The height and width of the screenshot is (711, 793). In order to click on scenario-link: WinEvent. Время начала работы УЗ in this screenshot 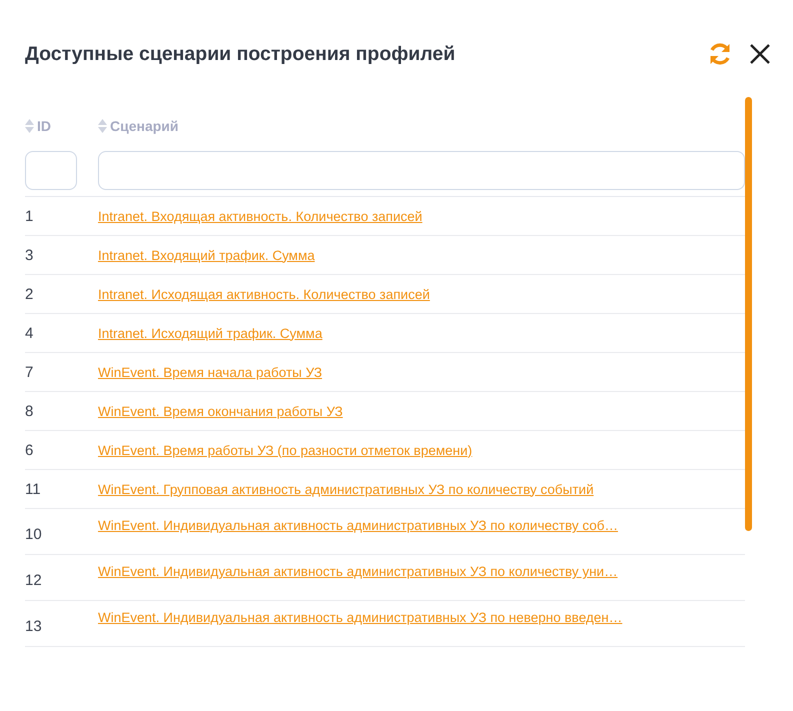, I will do `click(210, 372)`.